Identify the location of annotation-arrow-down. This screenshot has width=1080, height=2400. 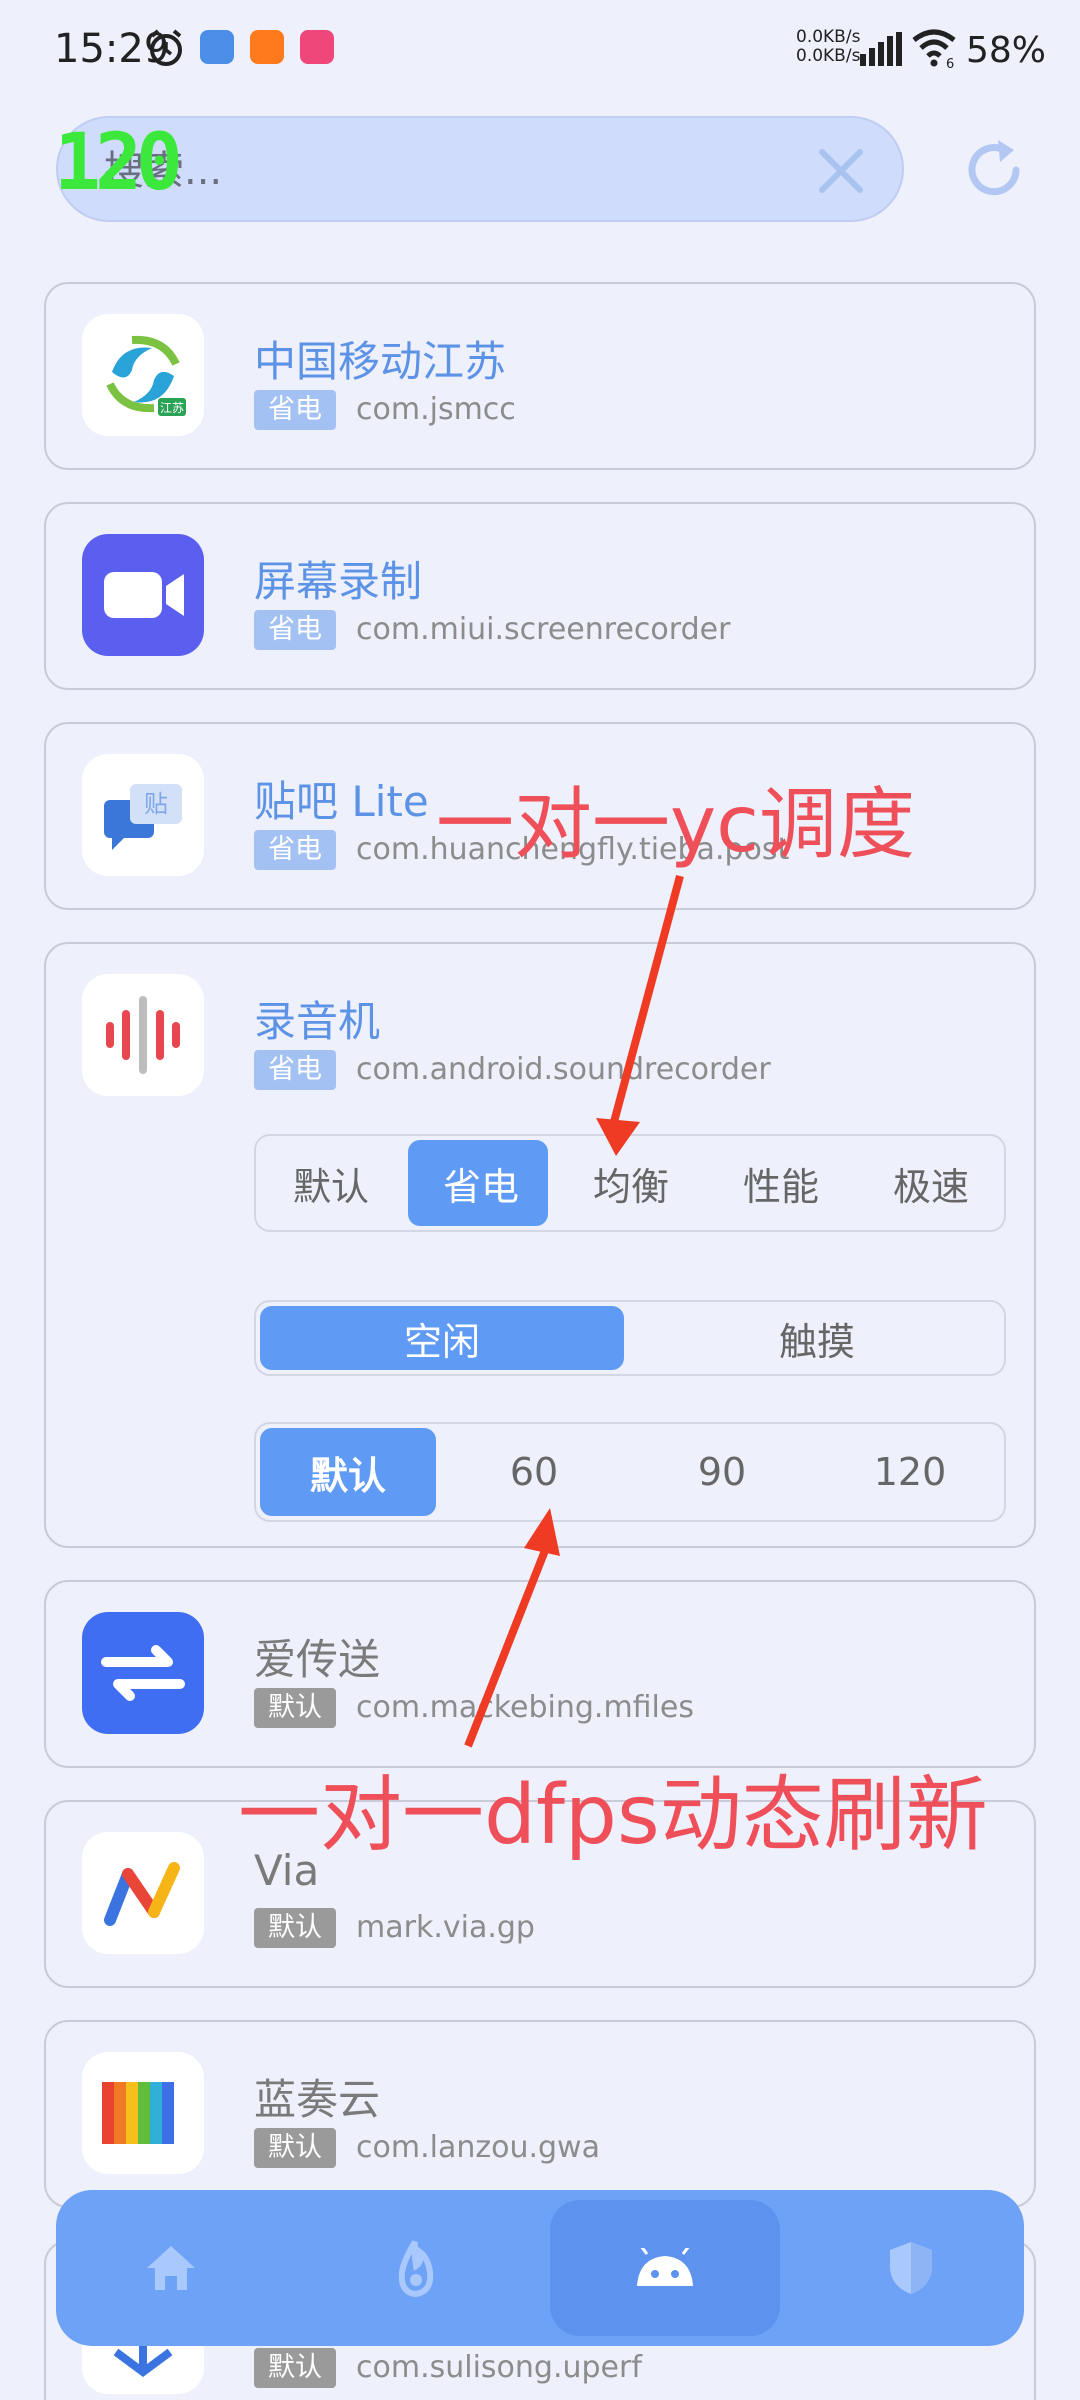
(574, 1311).